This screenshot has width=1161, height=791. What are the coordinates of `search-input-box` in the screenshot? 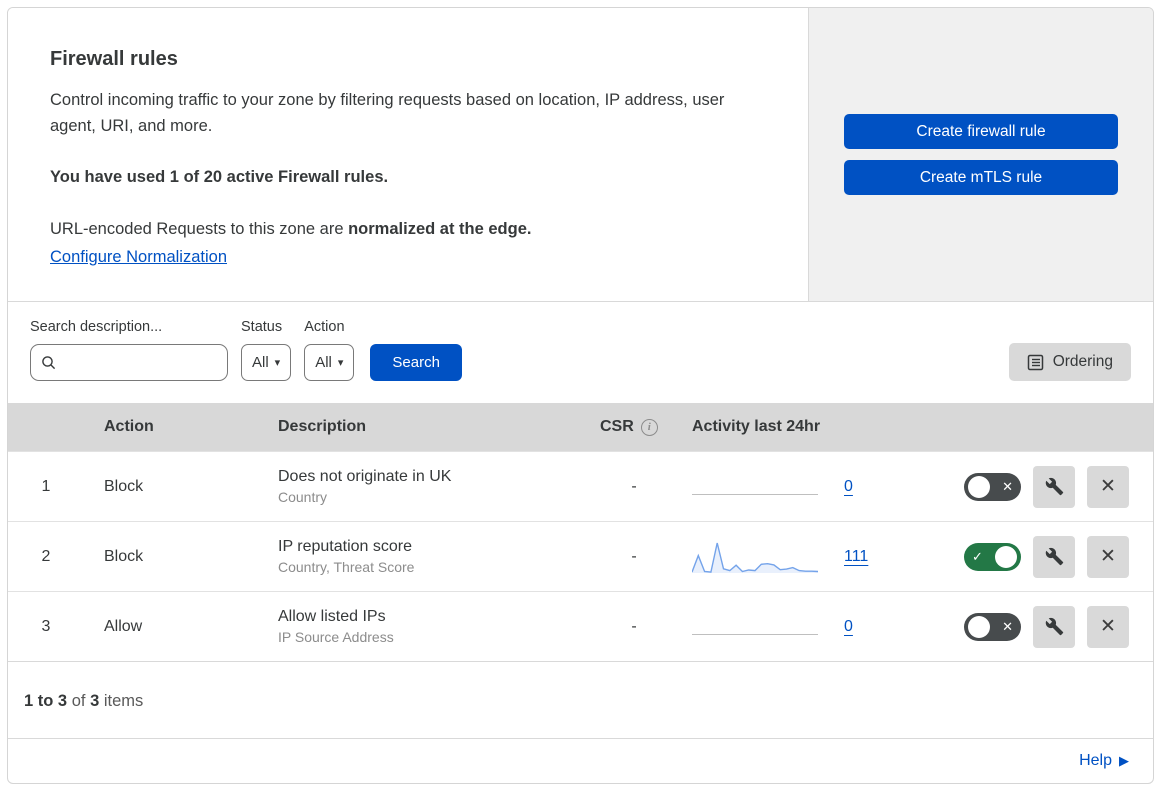 It's located at (129, 363).